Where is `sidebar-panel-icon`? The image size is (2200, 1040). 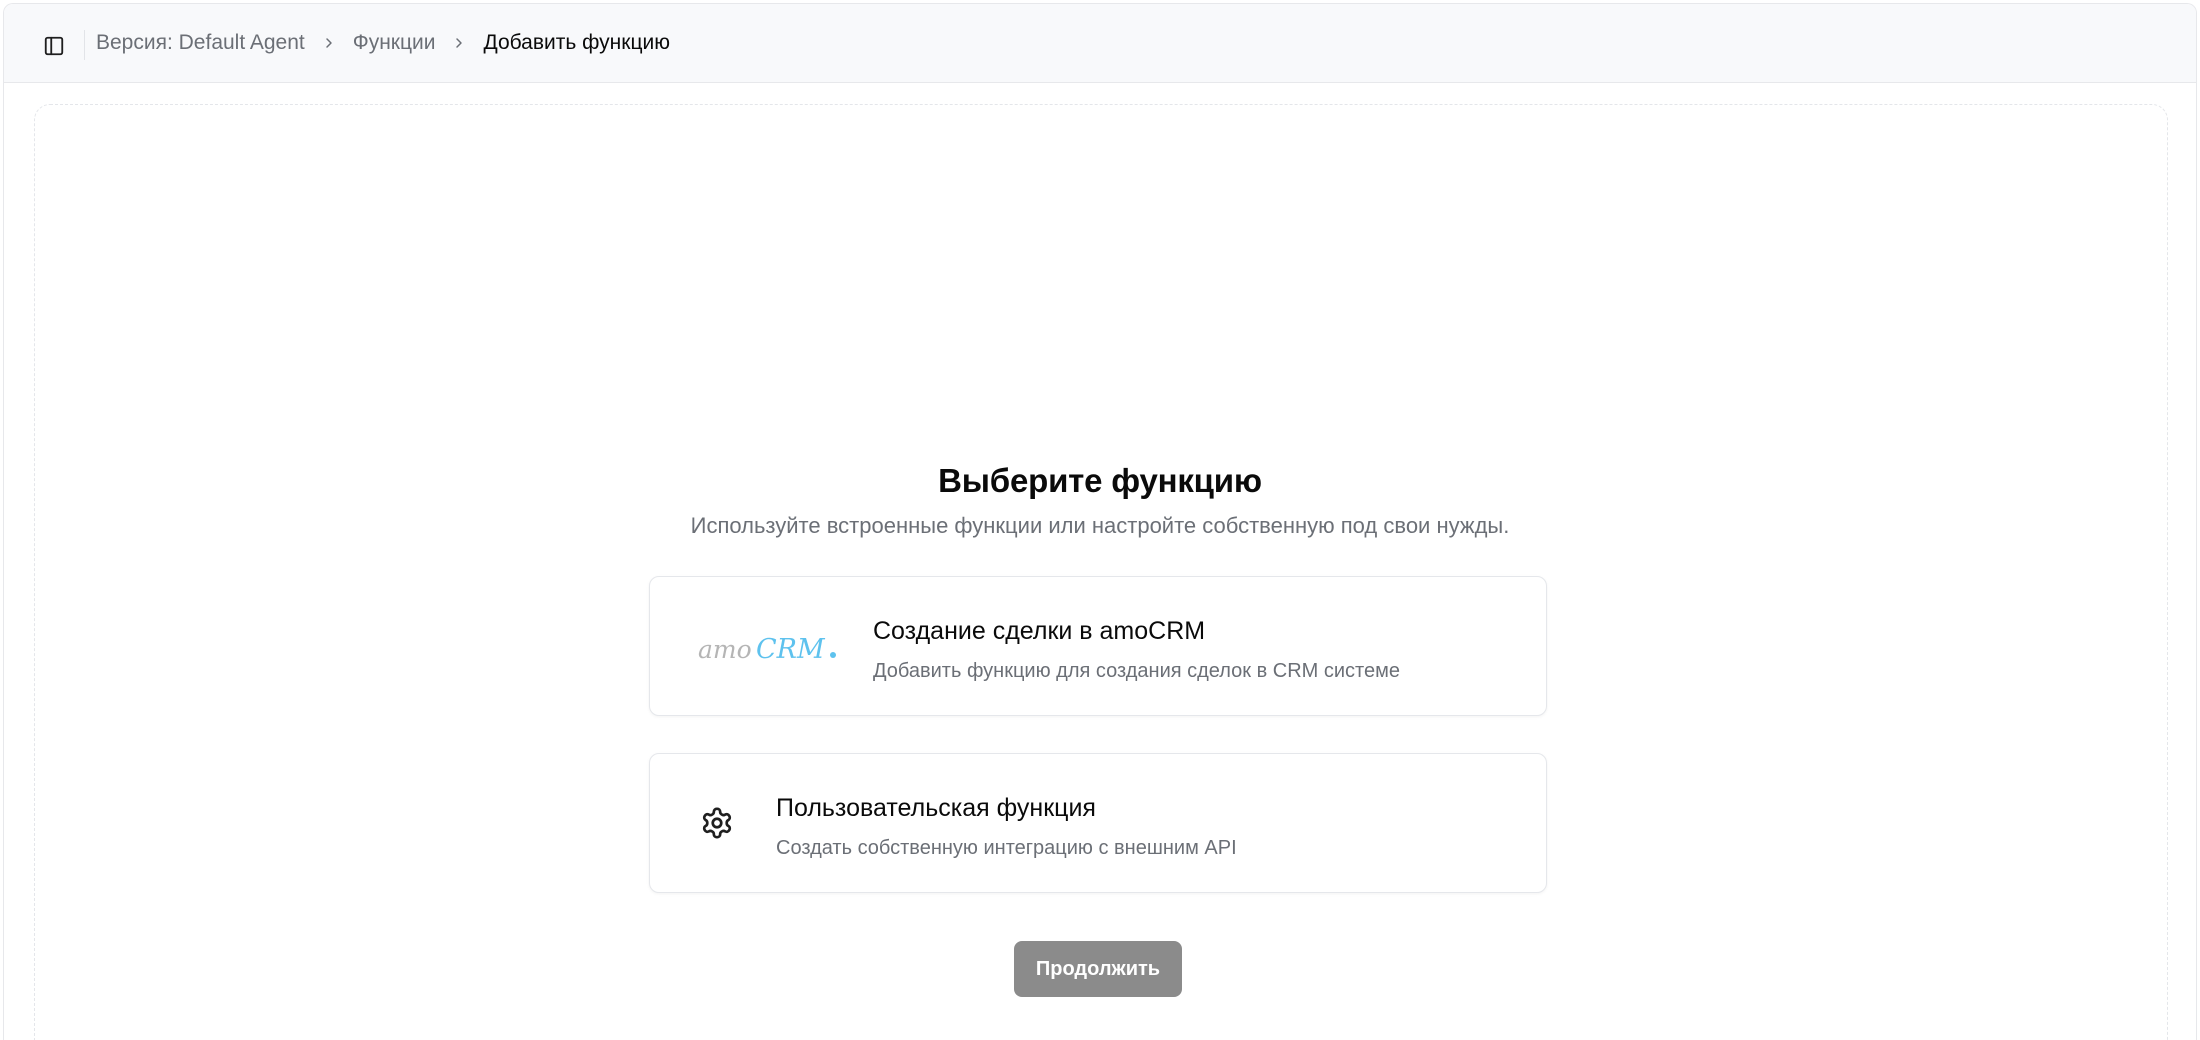
sidebar-panel-icon is located at coordinates (54, 46).